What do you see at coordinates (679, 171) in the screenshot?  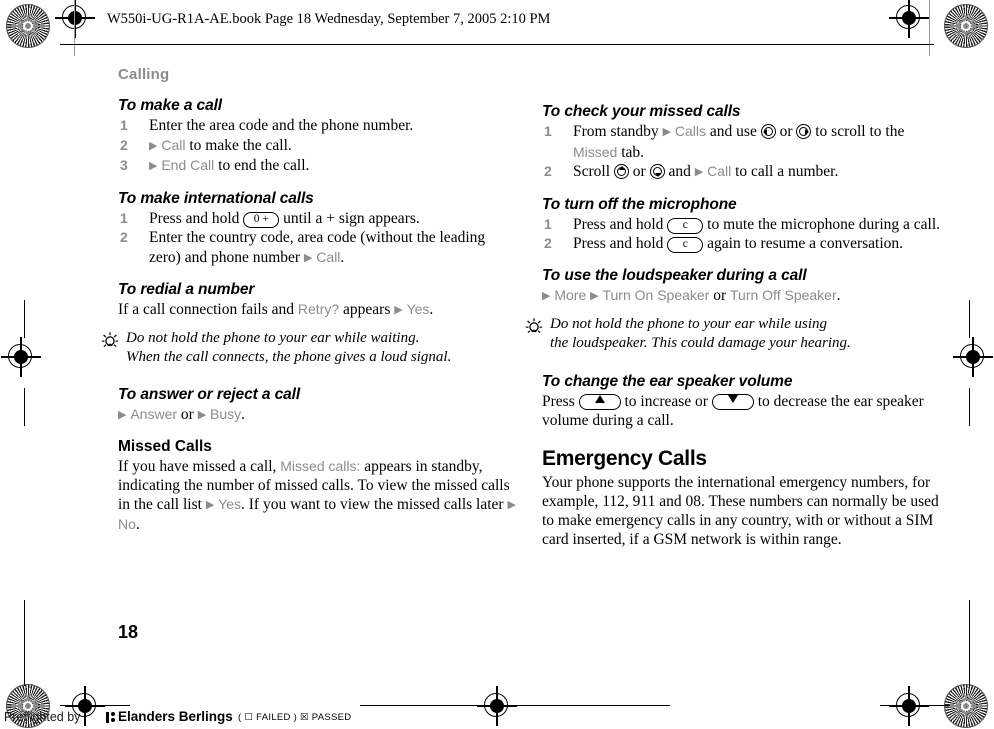 I see `step-text: and` at bounding box center [679, 171].